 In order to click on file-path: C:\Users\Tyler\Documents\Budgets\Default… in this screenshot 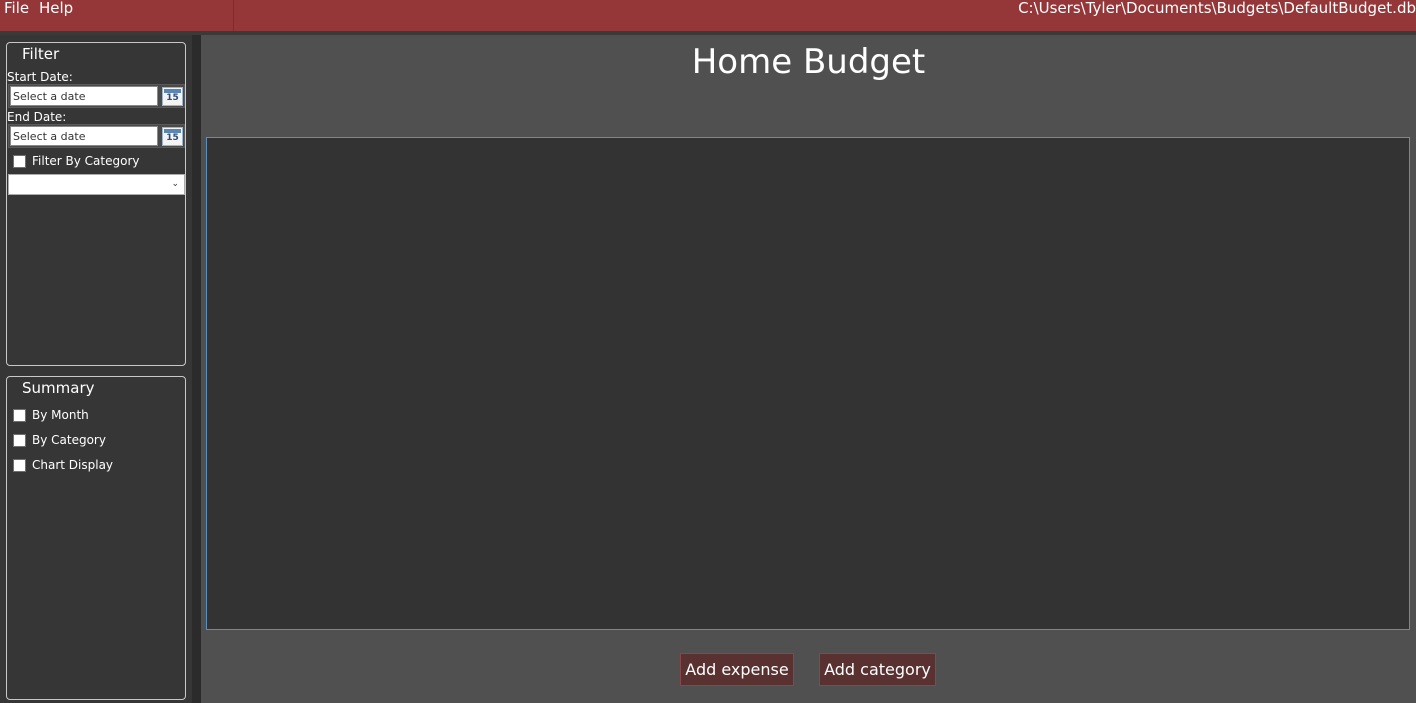, I will do `click(1217, 8)`.